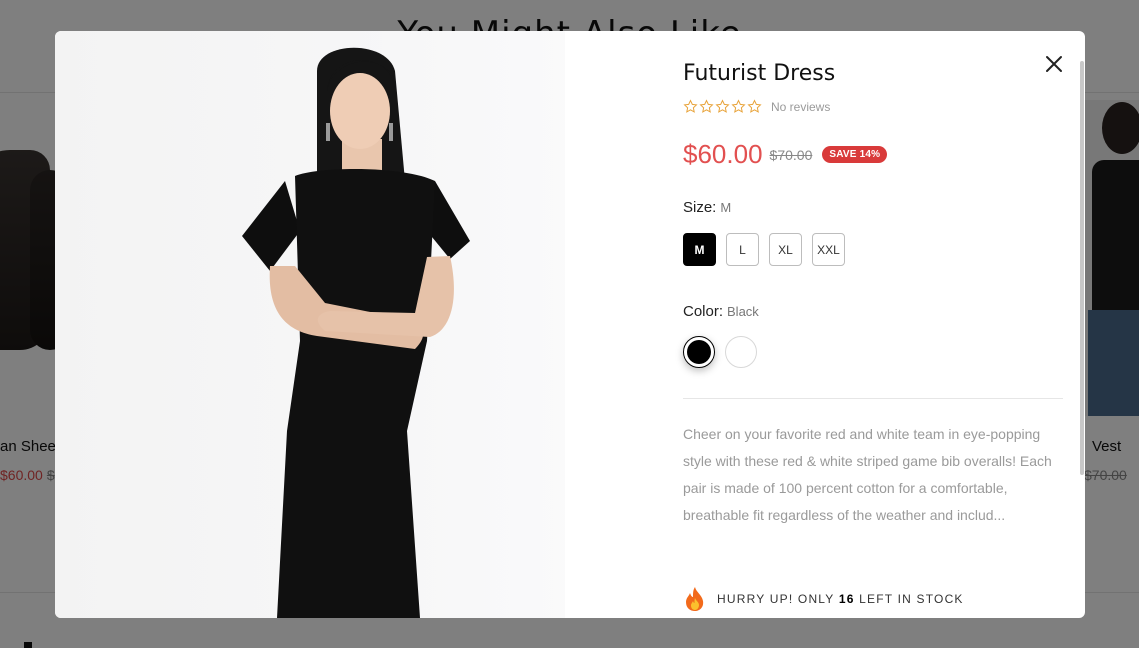 This screenshot has width=1139, height=648. I want to click on rating-stars, so click(722, 106).